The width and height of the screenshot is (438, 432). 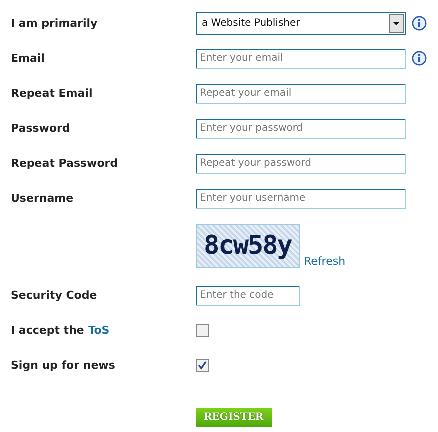 I want to click on field-label: I accept the ToS, so click(x=61, y=330).